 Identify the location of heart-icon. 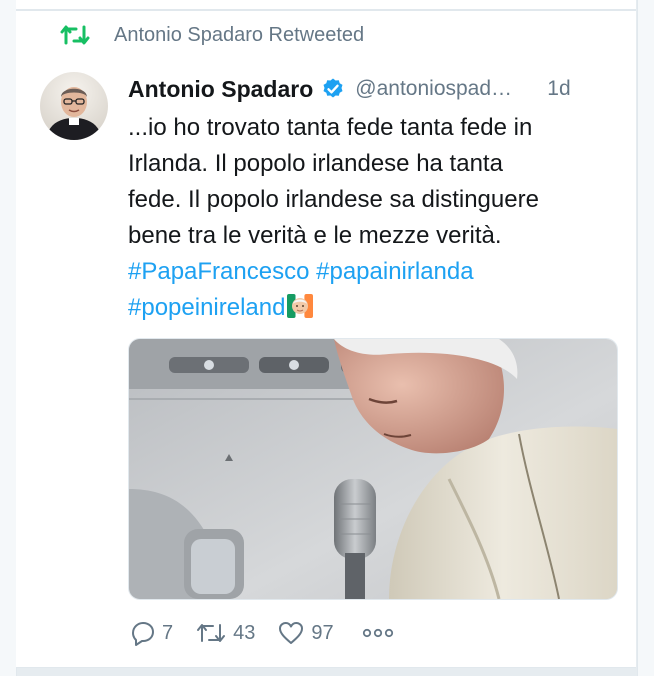
(291, 633).